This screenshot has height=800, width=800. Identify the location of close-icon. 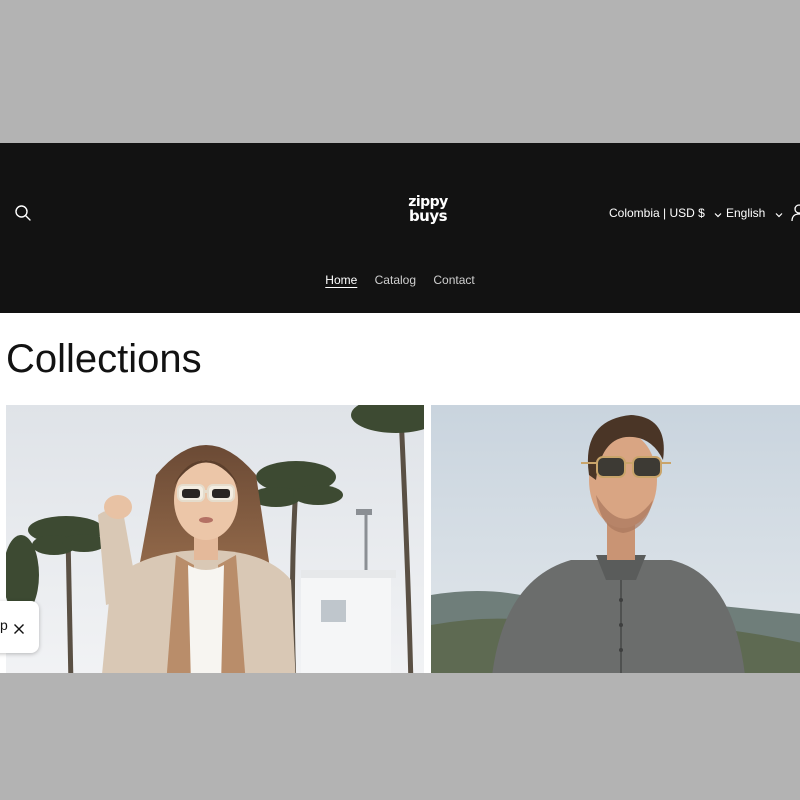
(19, 627).